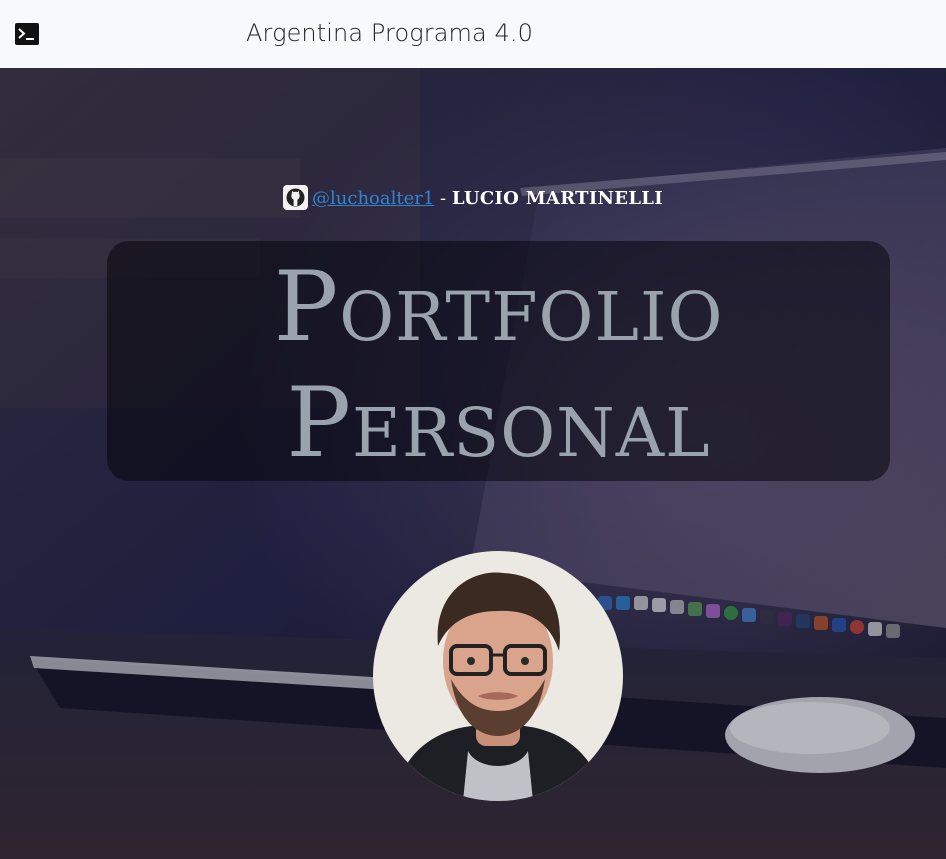 This screenshot has width=946, height=859. I want to click on title-line-1: Portfolio, so click(498, 307).